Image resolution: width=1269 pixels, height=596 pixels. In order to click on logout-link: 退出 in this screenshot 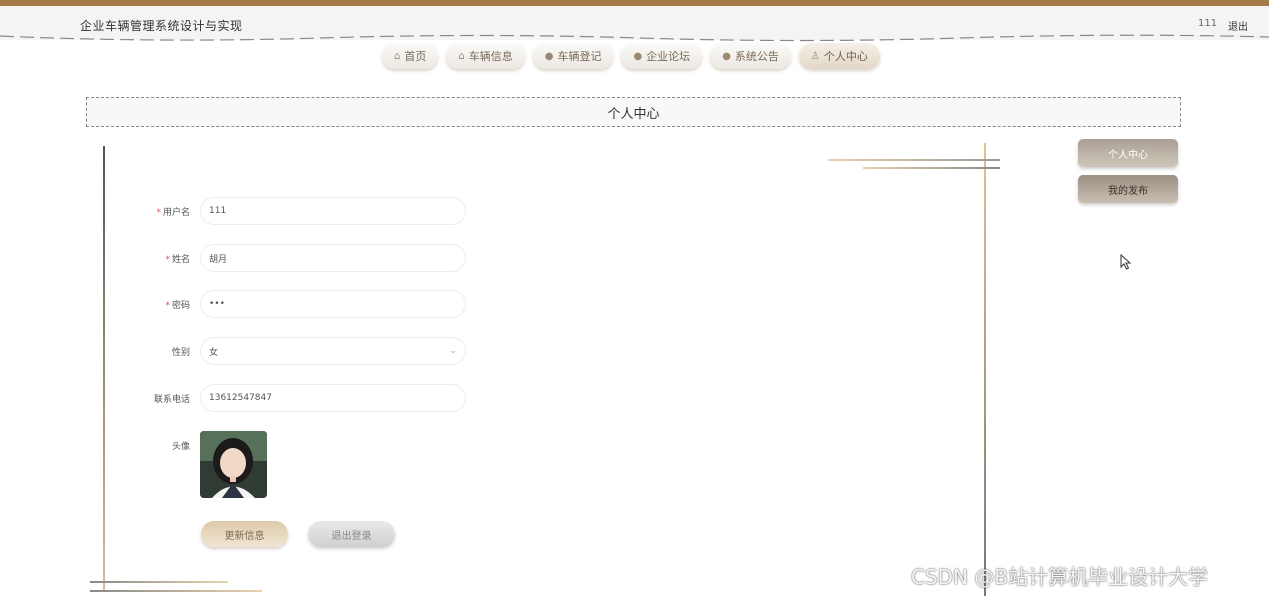, I will do `click(1238, 25)`.